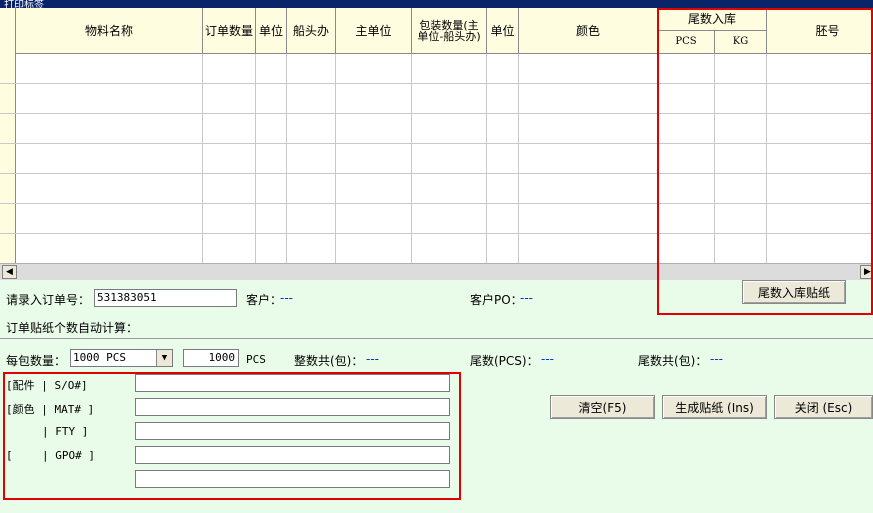 The width and height of the screenshot is (873, 513). Describe the element at coordinates (712, 19) in the screenshot. I see `col-tail-stock: 尾数入库` at that location.